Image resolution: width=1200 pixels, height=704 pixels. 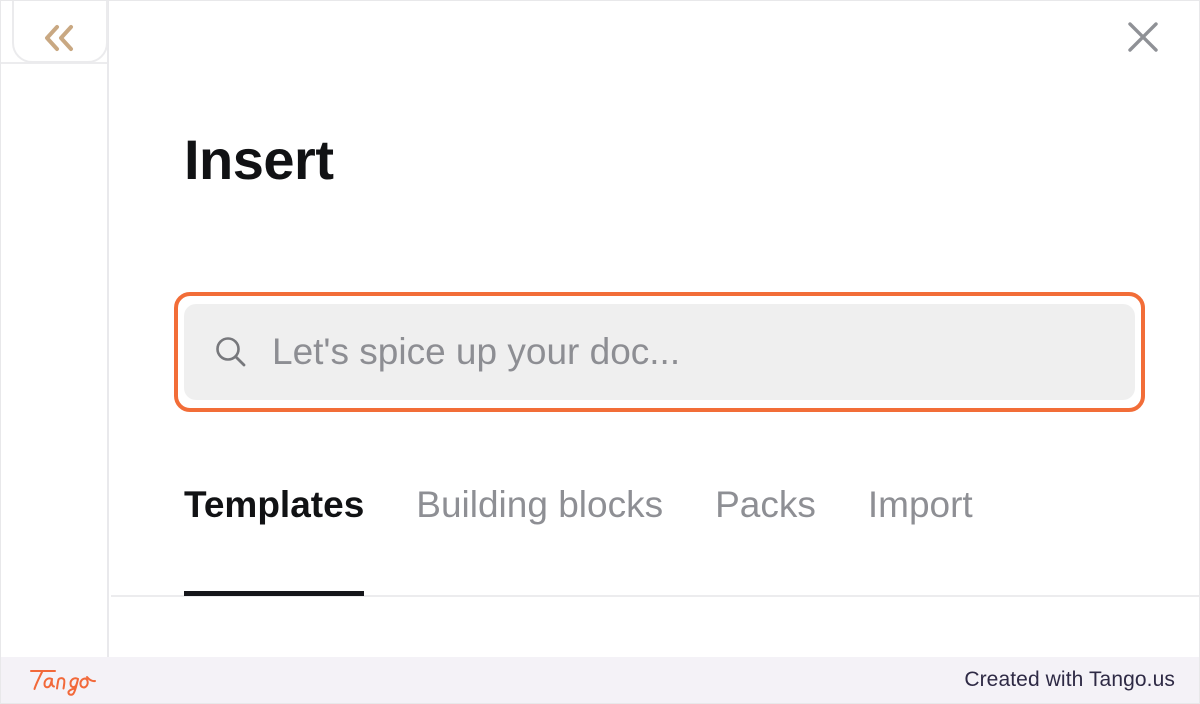 What do you see at coordinates (274, 504) in the screenshot?
I see `tab-label: Templates` at bounding box center [274, 504].